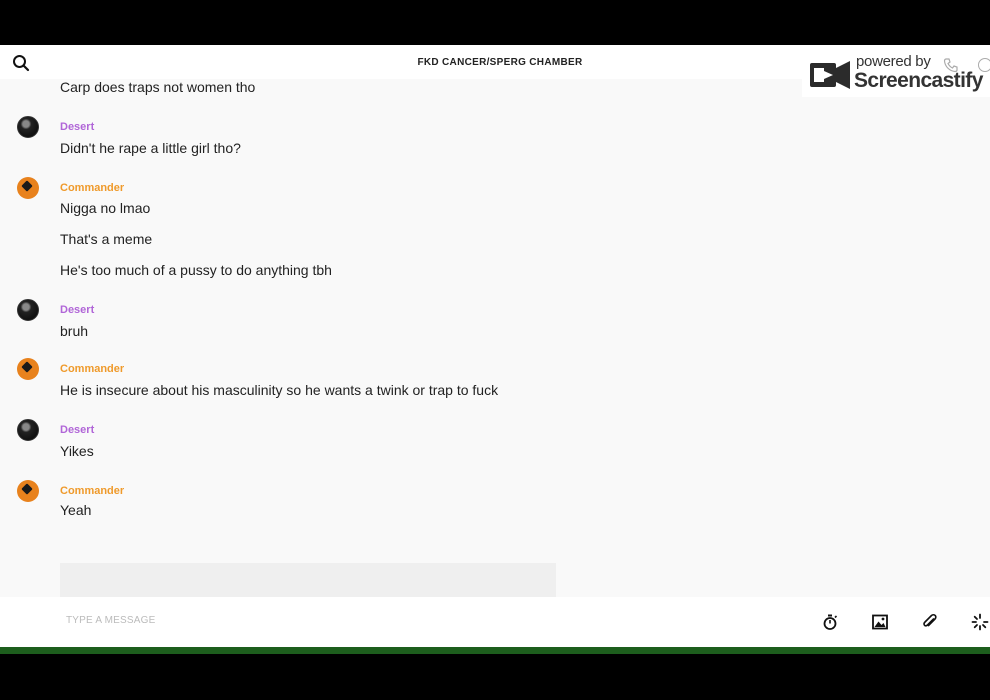 This screenshot has height=700, width=990. Describe the element at coordinates (495, 622) in the screenshot. I see `message-composer: TYPE A MESSAGE` at that location.